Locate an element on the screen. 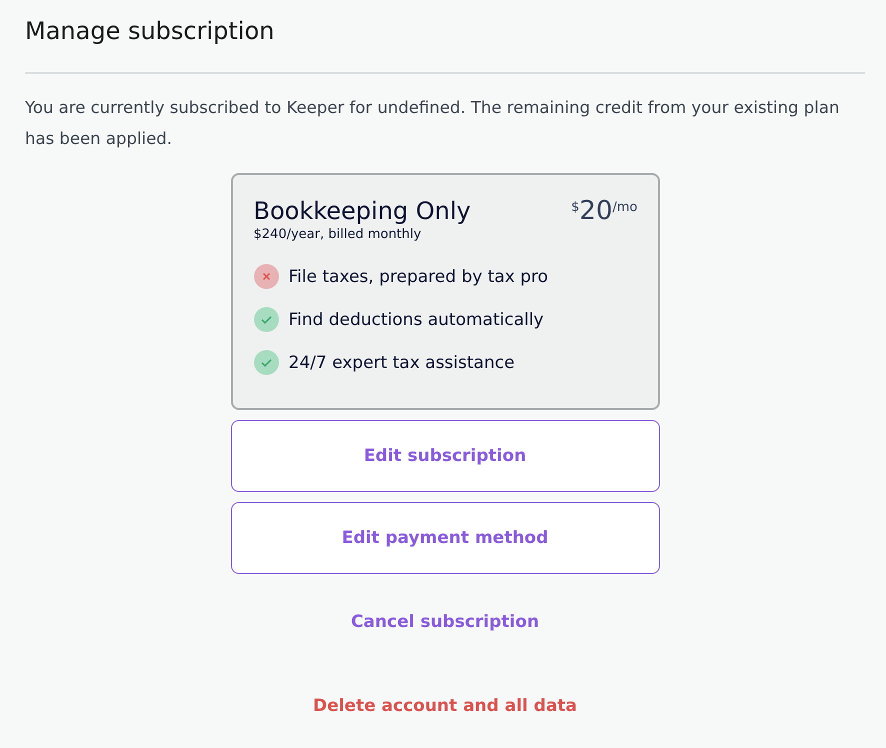 The height and width of the screenshot is (748, 886). feature-label: 24/7 expert tax assistance is located at coordinates (401, 362).